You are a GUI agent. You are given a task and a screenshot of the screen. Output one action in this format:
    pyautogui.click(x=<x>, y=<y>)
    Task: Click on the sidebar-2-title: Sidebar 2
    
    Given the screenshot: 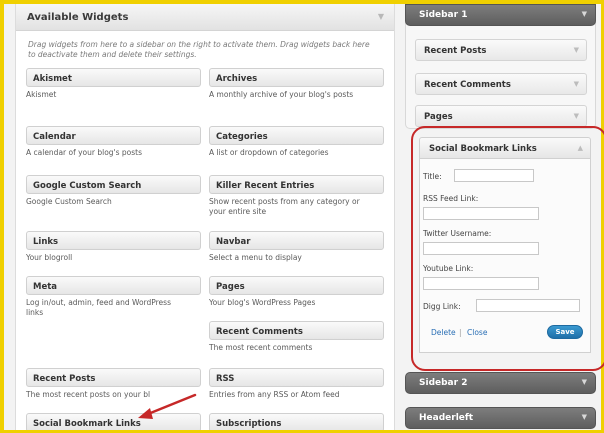 What is the action you would take?
    pyautogui.click(x=443, y=383)
    